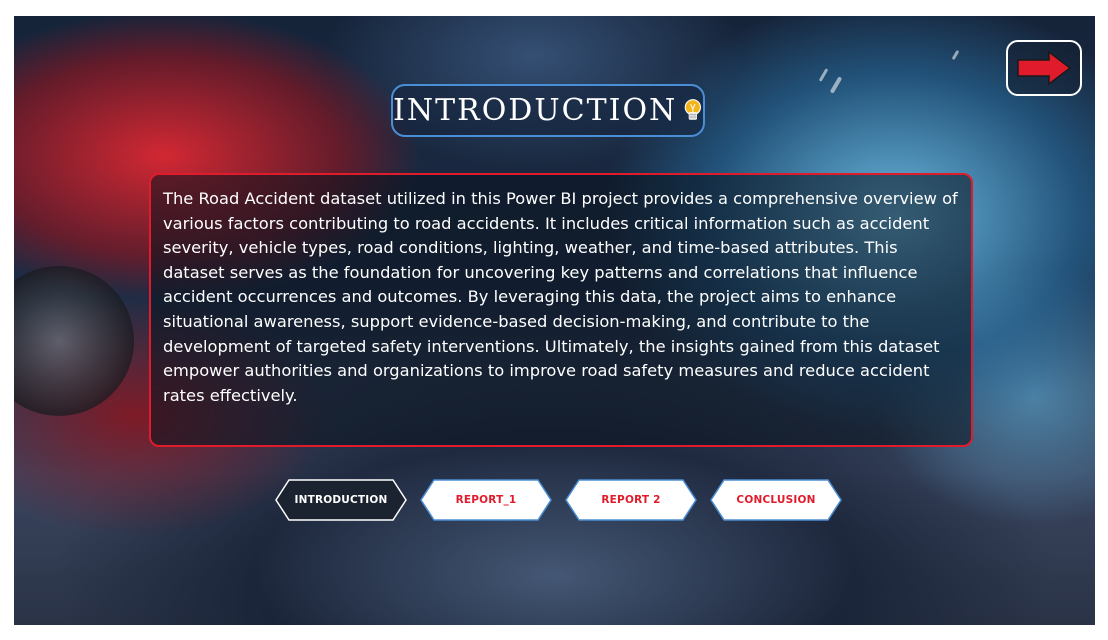 The height and width of the screenshot is (640, 1108). I want to click on arrow-right-icon, so click(1044, 68).